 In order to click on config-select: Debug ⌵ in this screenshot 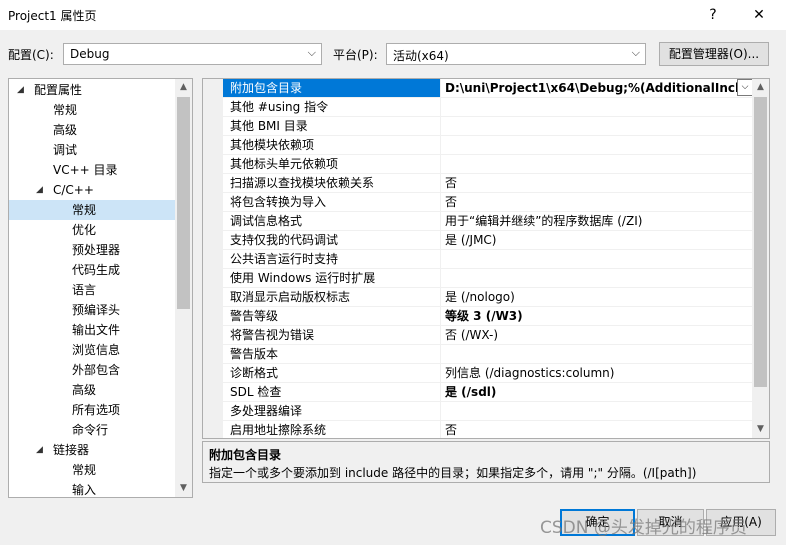, I will do `click(192, 54)`.